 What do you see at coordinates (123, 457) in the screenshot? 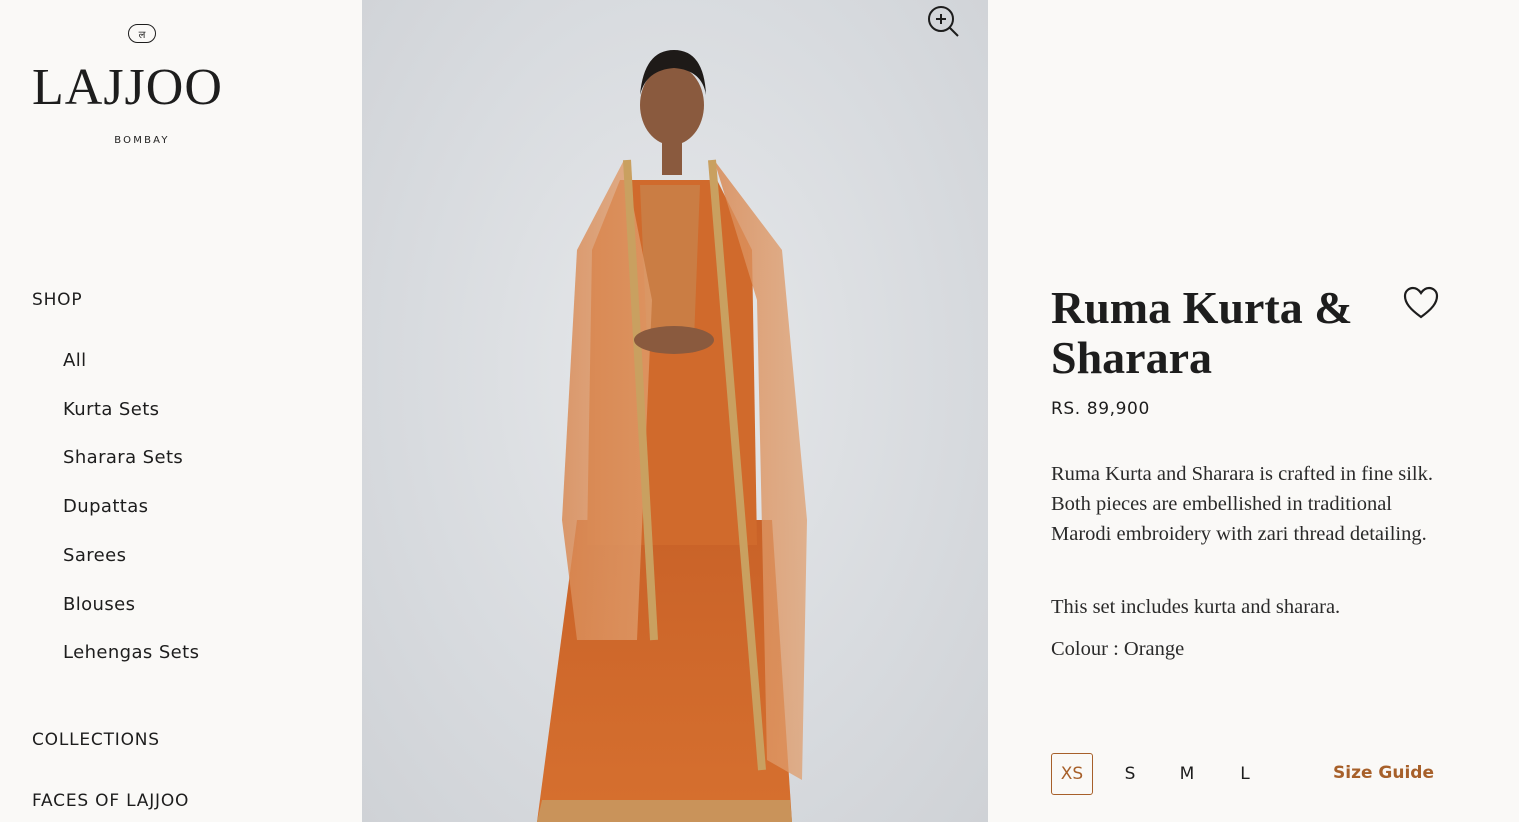
I see `nav-item-sharara-sets: Sharara Sets` at bounding box center [123, 457].